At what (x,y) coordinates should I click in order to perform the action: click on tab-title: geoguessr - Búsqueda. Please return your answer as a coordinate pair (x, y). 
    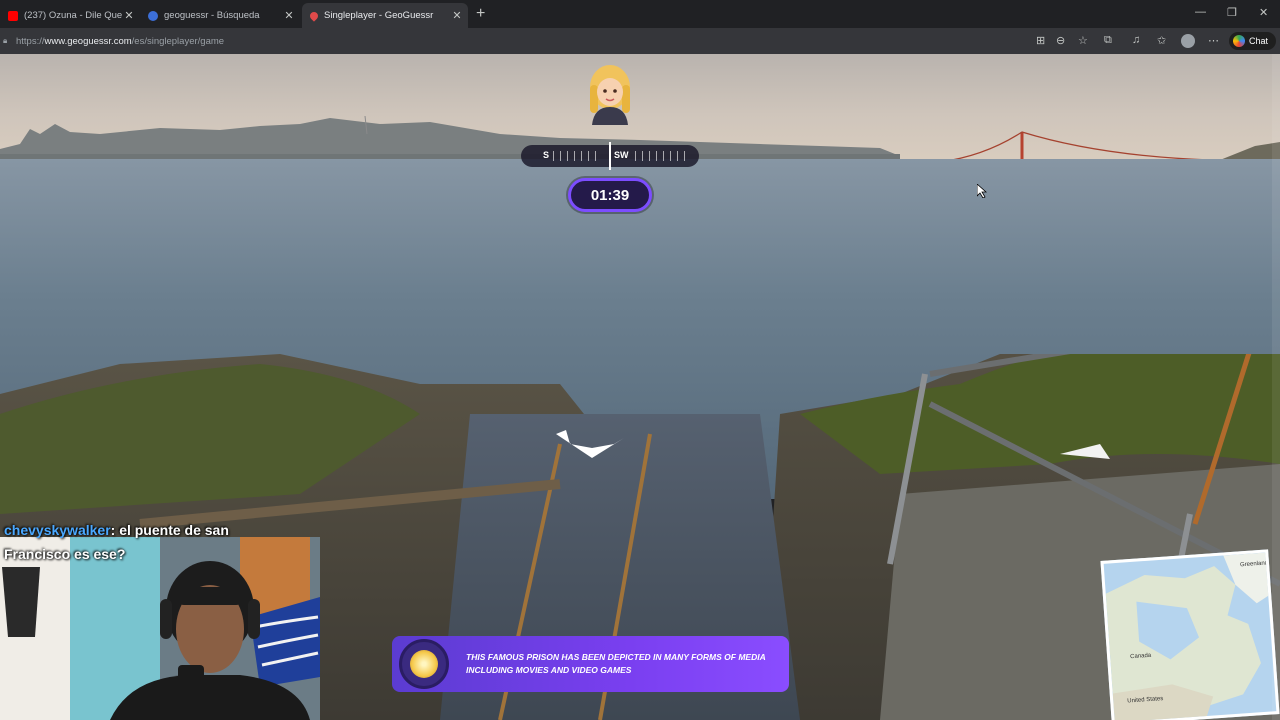
    Looking at the image, I should click on (212, 15).